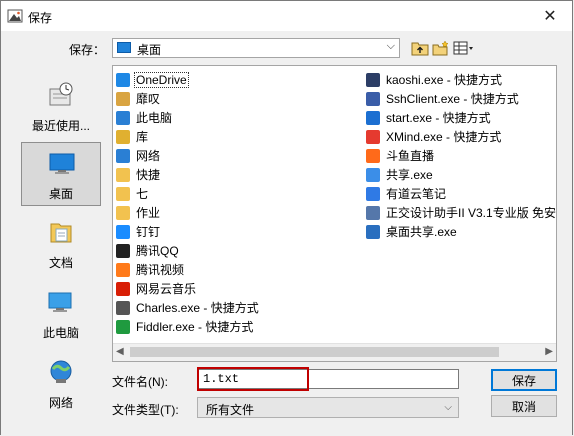 This screenshot has width=574, height=436. I want to click on file-item: kaoshi.exe - 快捷方式, so click(461, 79).